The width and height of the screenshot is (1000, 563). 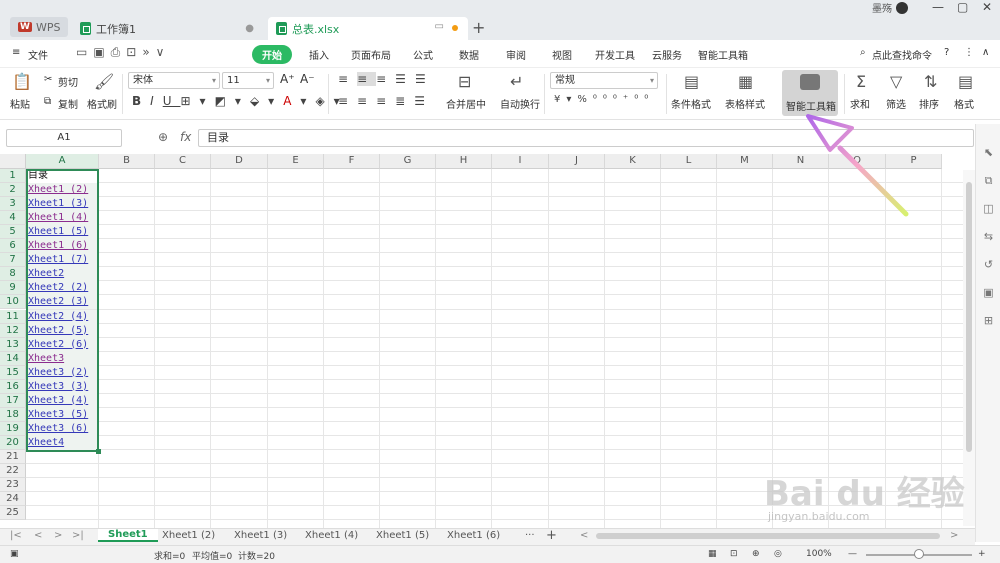 I want to click on format-painter-icon: 🖌, so click(x=104, y=81).